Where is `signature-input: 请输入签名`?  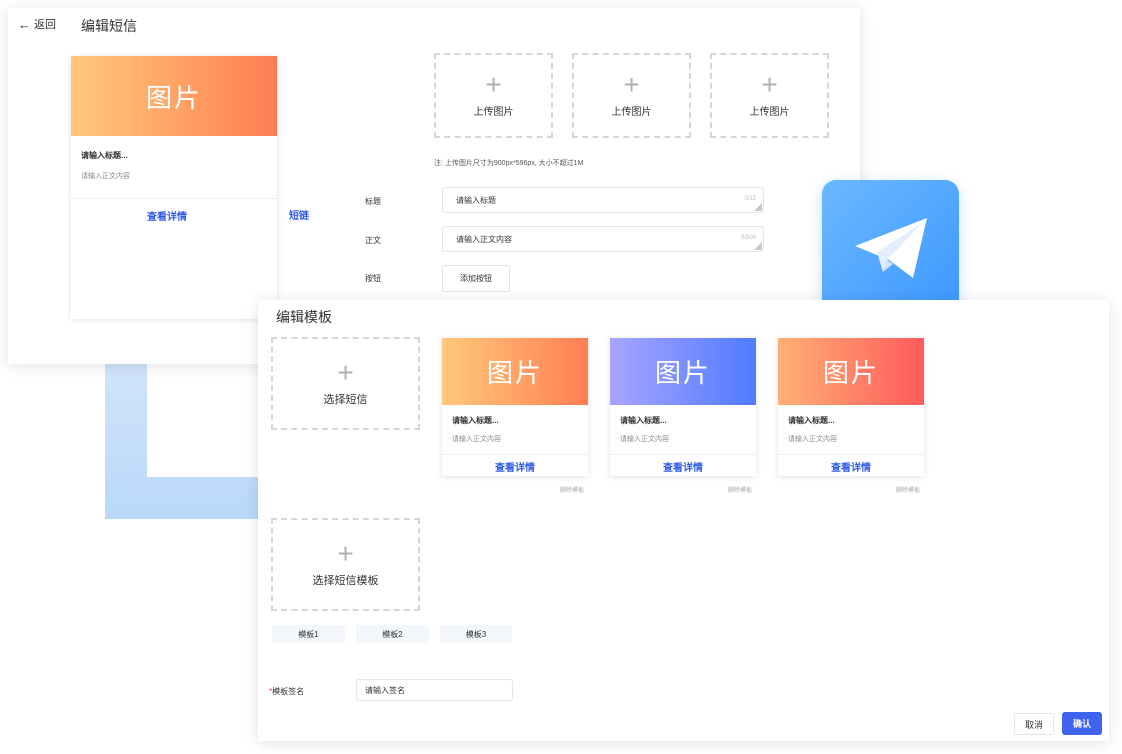 signature-input: 请输入签名 is located at coordinates (434, 690).